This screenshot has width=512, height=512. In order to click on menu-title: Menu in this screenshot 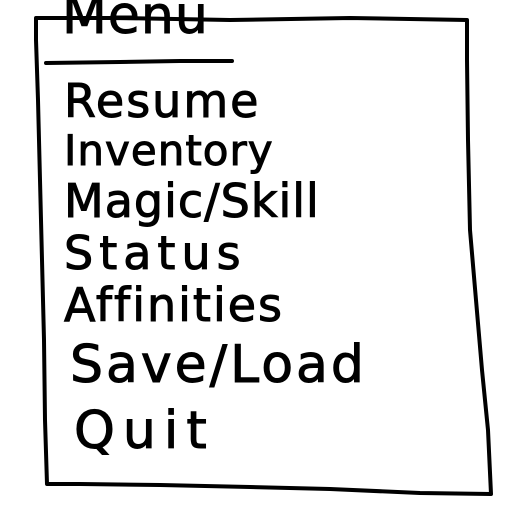, I will do `click(135, 23)`.